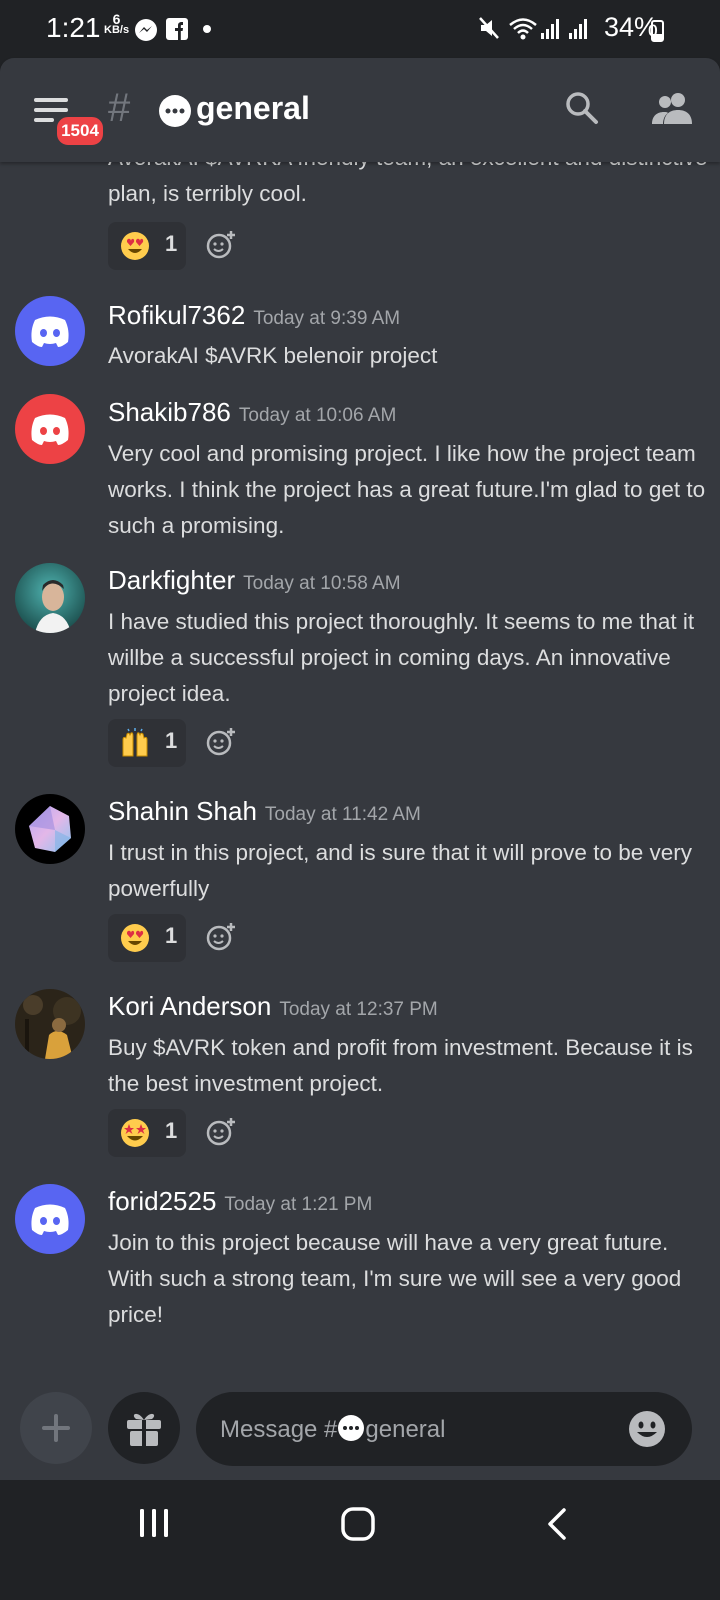  I want to click on hash-icon: #, so click(119, 108).